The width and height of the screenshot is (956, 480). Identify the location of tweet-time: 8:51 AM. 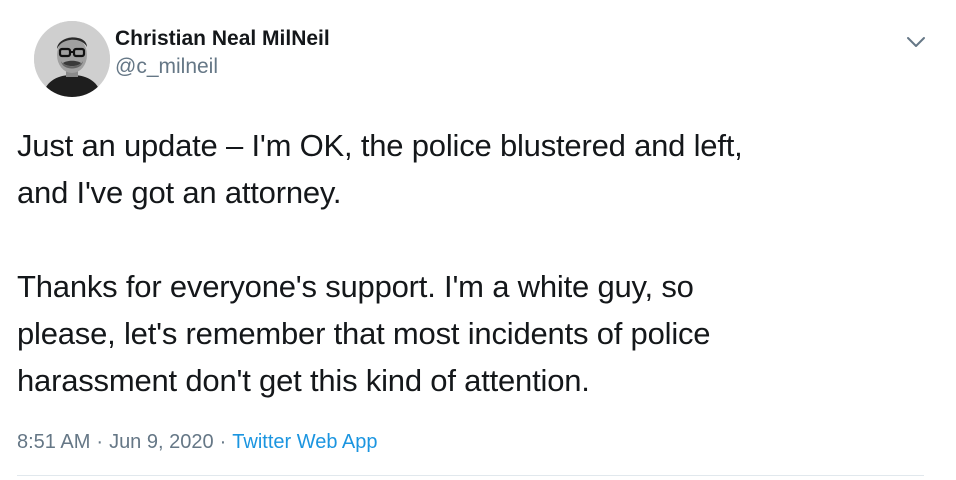
(53, 442).